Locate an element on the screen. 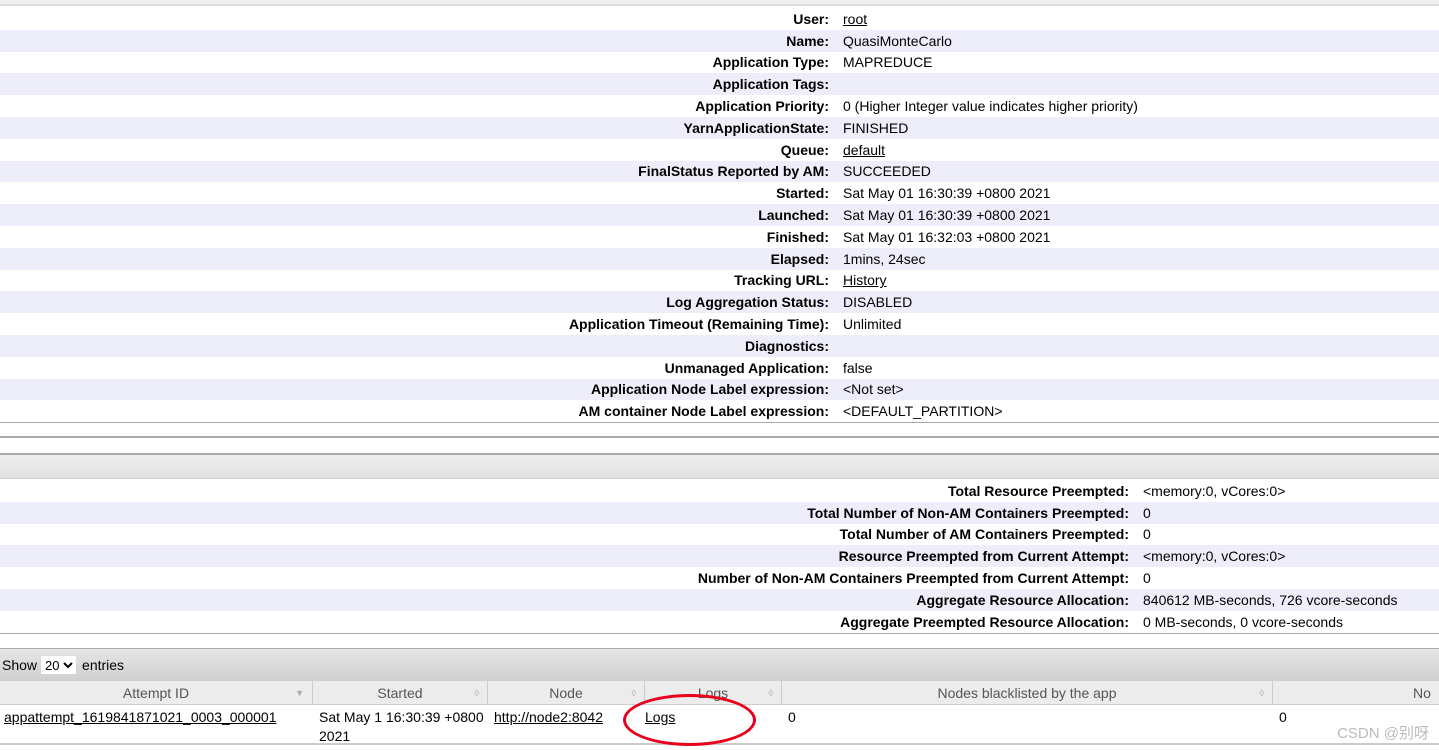 This screenshot has height=750, width=1439. info-value: 840612 MB-seconds, 726 vcore-seconds is located at coordinates (1270, 599).